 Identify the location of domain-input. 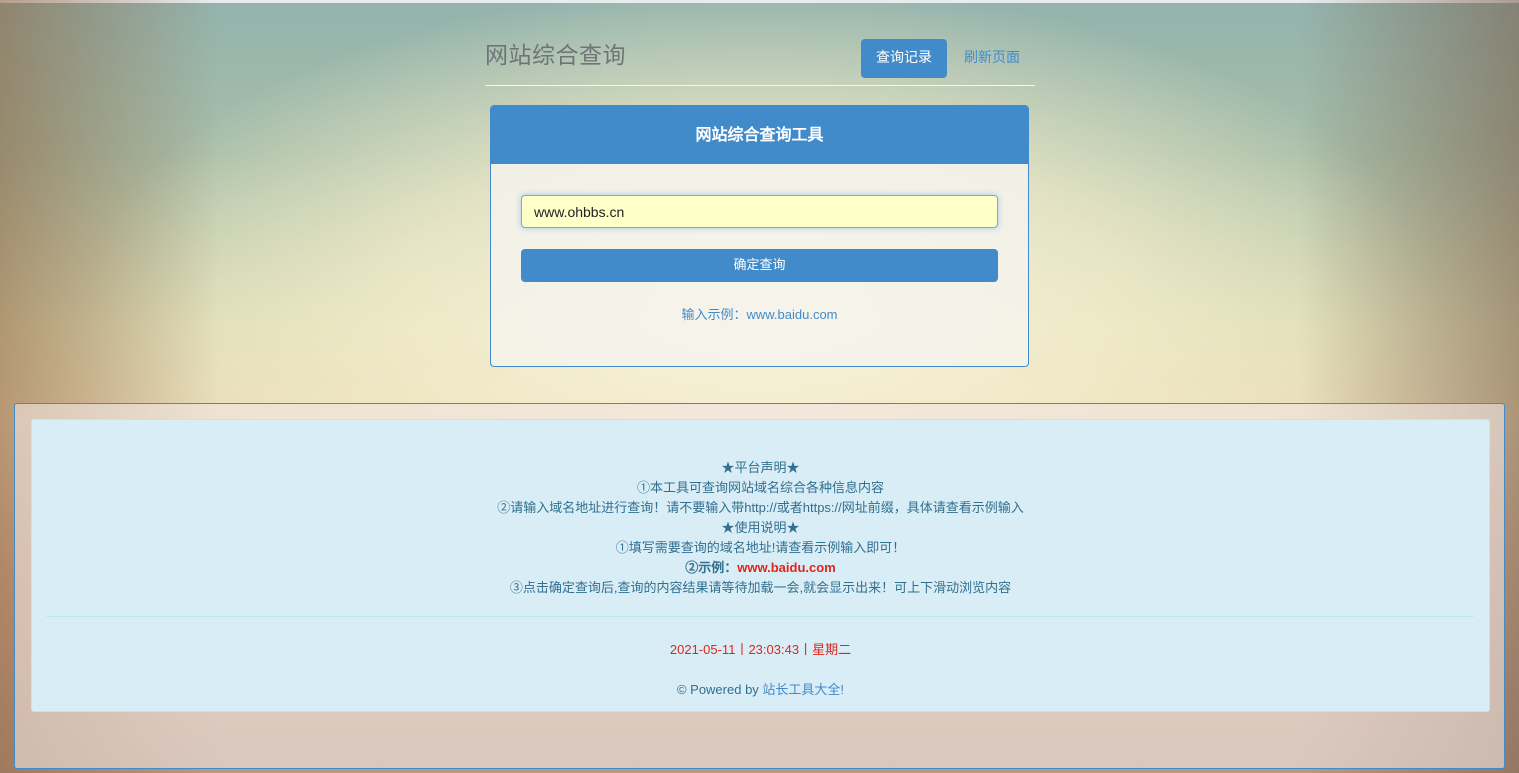
(759, 211).